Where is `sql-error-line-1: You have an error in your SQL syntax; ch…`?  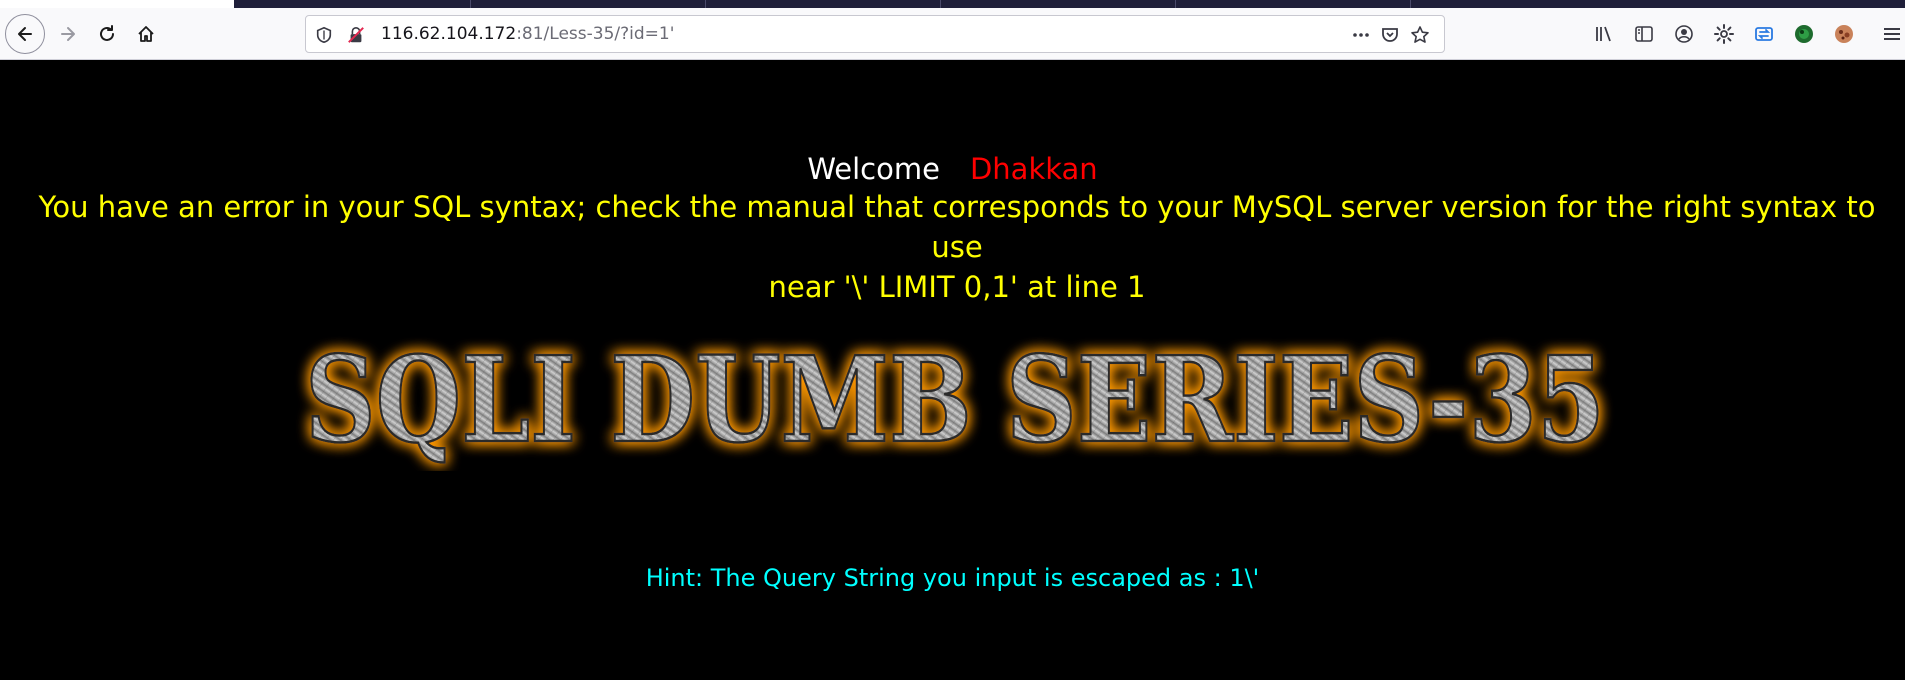 sql-error-line-1: You have an error in your SQL syntax; ch… is located at coordinates (957, 227).